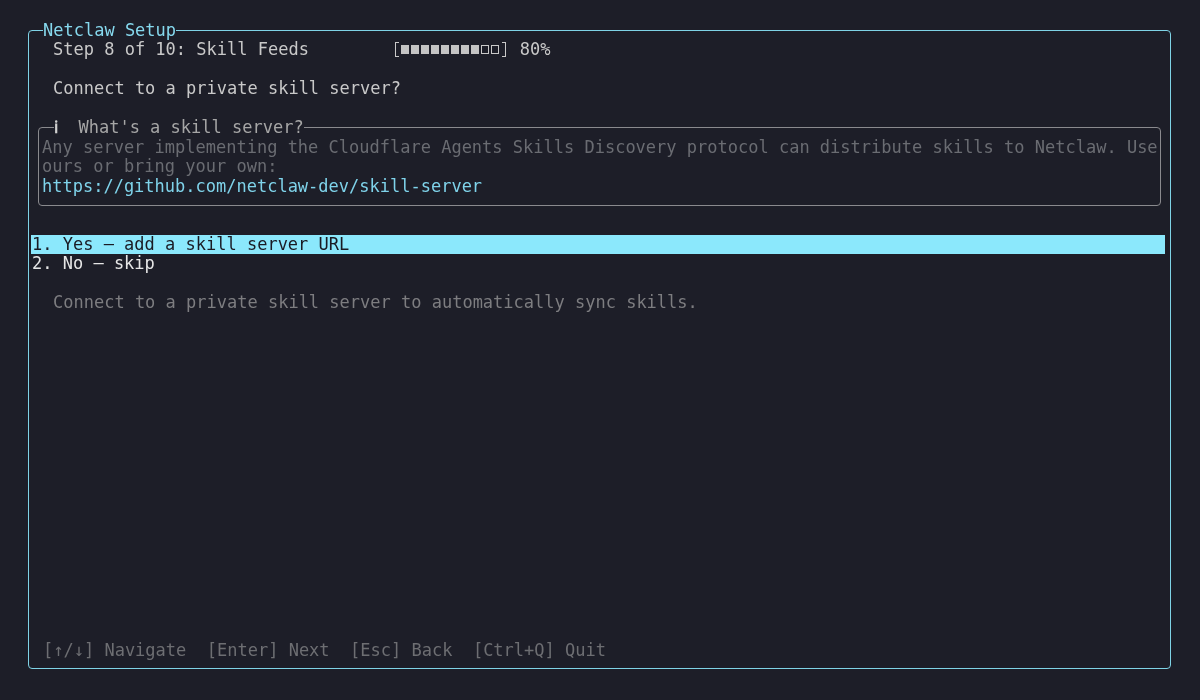 The width and height of the screenshot is (1200, 700). I want to click on progress-reading: 80%, so click(535, 50).